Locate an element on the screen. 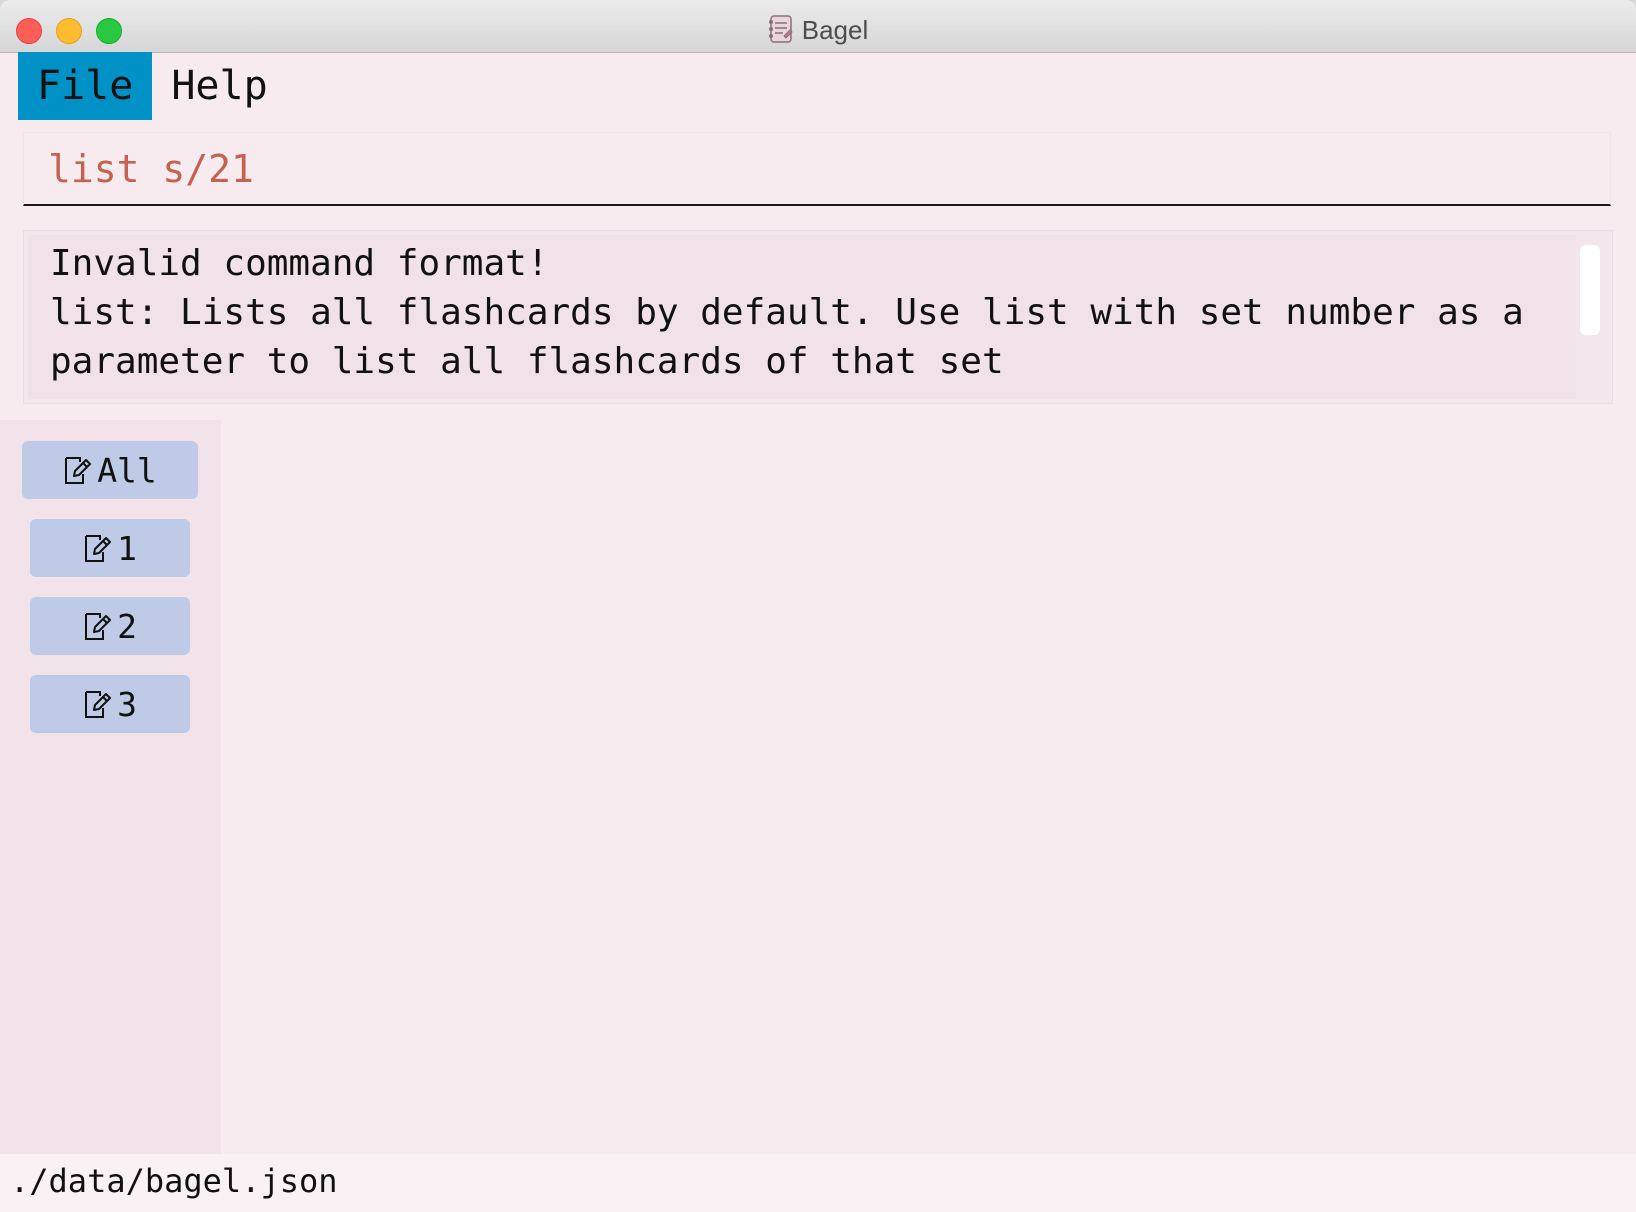 The image size is (1636, 1212). set-button-label: All is located at coordinates (127, 470).